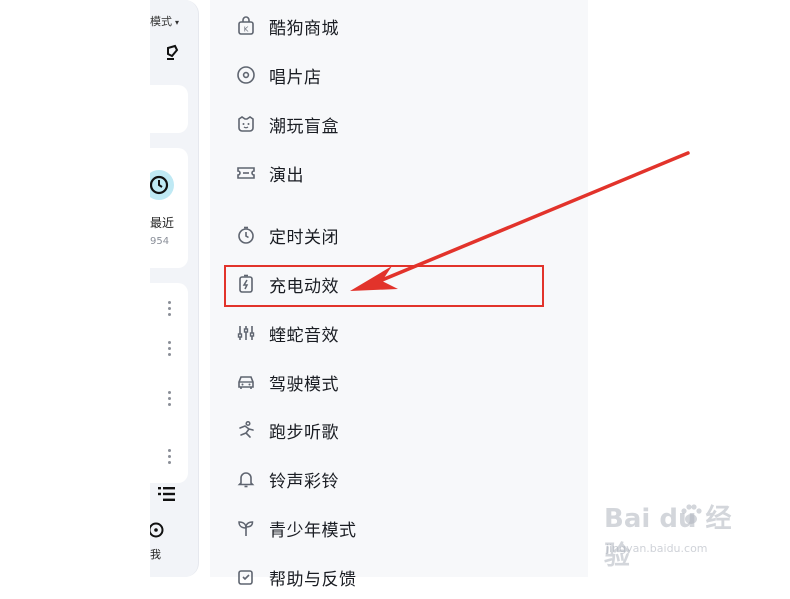 Image resolution: width=790 pixels, height=599 pixels. I want to click on menu-item-shows: 演出, so click(399, 173).